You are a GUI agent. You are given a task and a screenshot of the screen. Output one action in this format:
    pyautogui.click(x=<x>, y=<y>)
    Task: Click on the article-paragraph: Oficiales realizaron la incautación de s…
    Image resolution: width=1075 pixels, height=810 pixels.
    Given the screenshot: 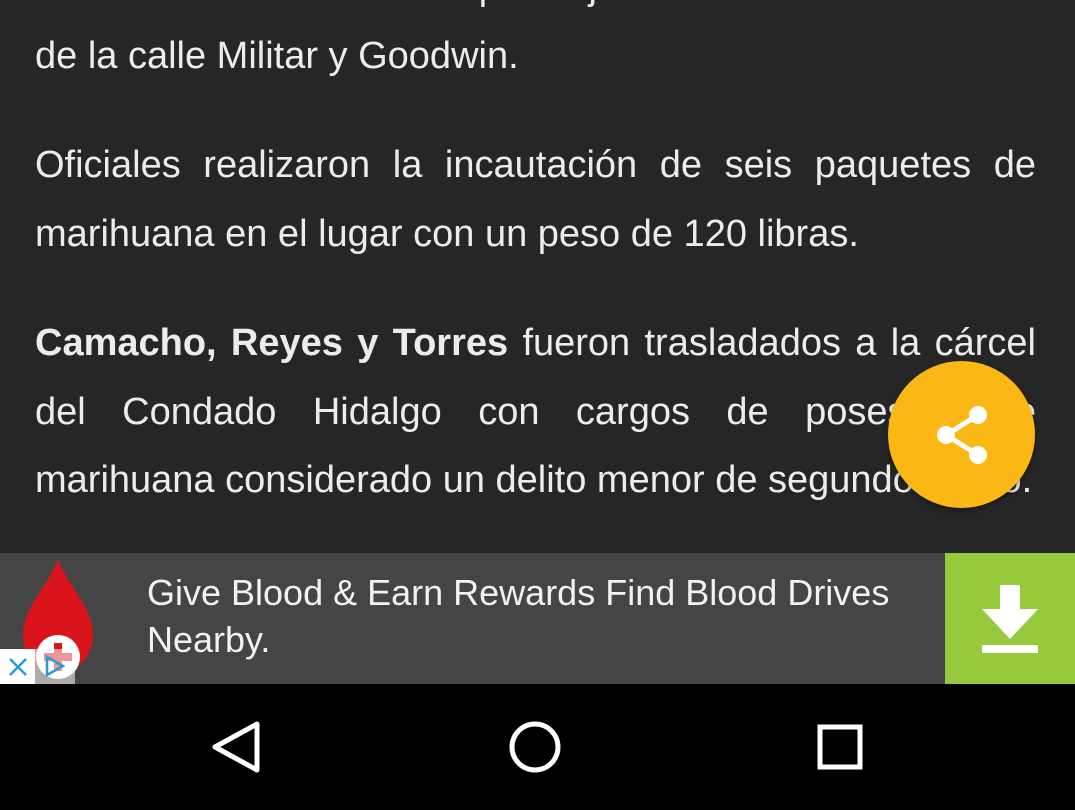 What is the action you would take?
    pyautogui.click(x=535, y=199)
    